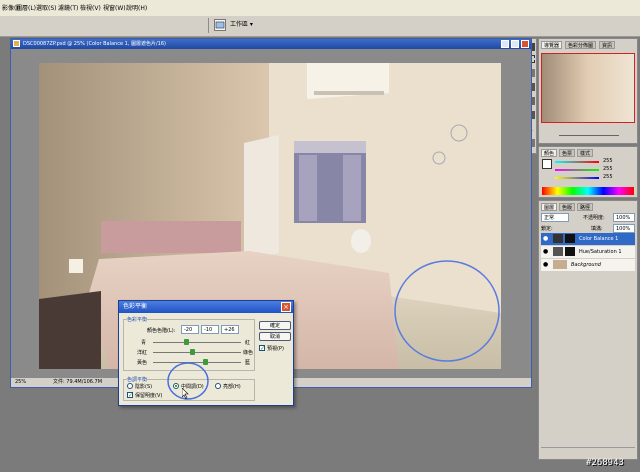 The width and height of the screenshot is (640, 472). I want to click on blue-slider, so click(577, 178).